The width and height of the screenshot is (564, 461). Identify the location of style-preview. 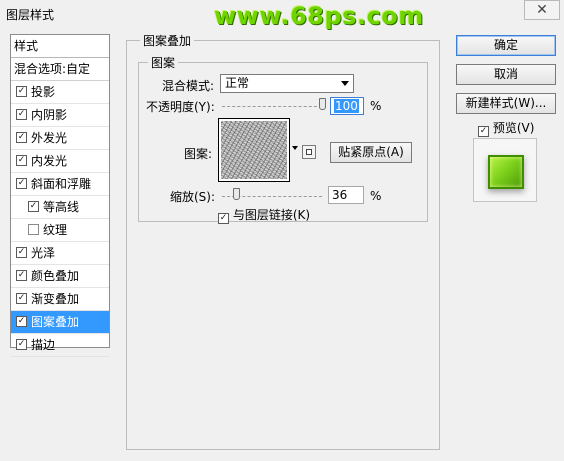
(505, 170).